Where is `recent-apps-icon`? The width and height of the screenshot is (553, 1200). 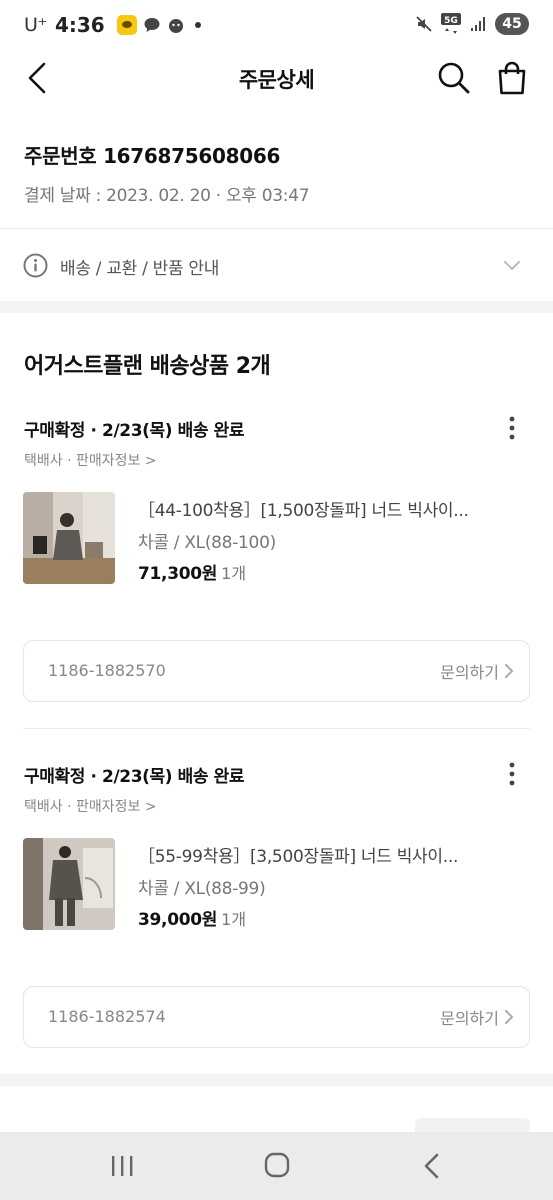
recent-apps-icon is located at coordinates (122, 1166).